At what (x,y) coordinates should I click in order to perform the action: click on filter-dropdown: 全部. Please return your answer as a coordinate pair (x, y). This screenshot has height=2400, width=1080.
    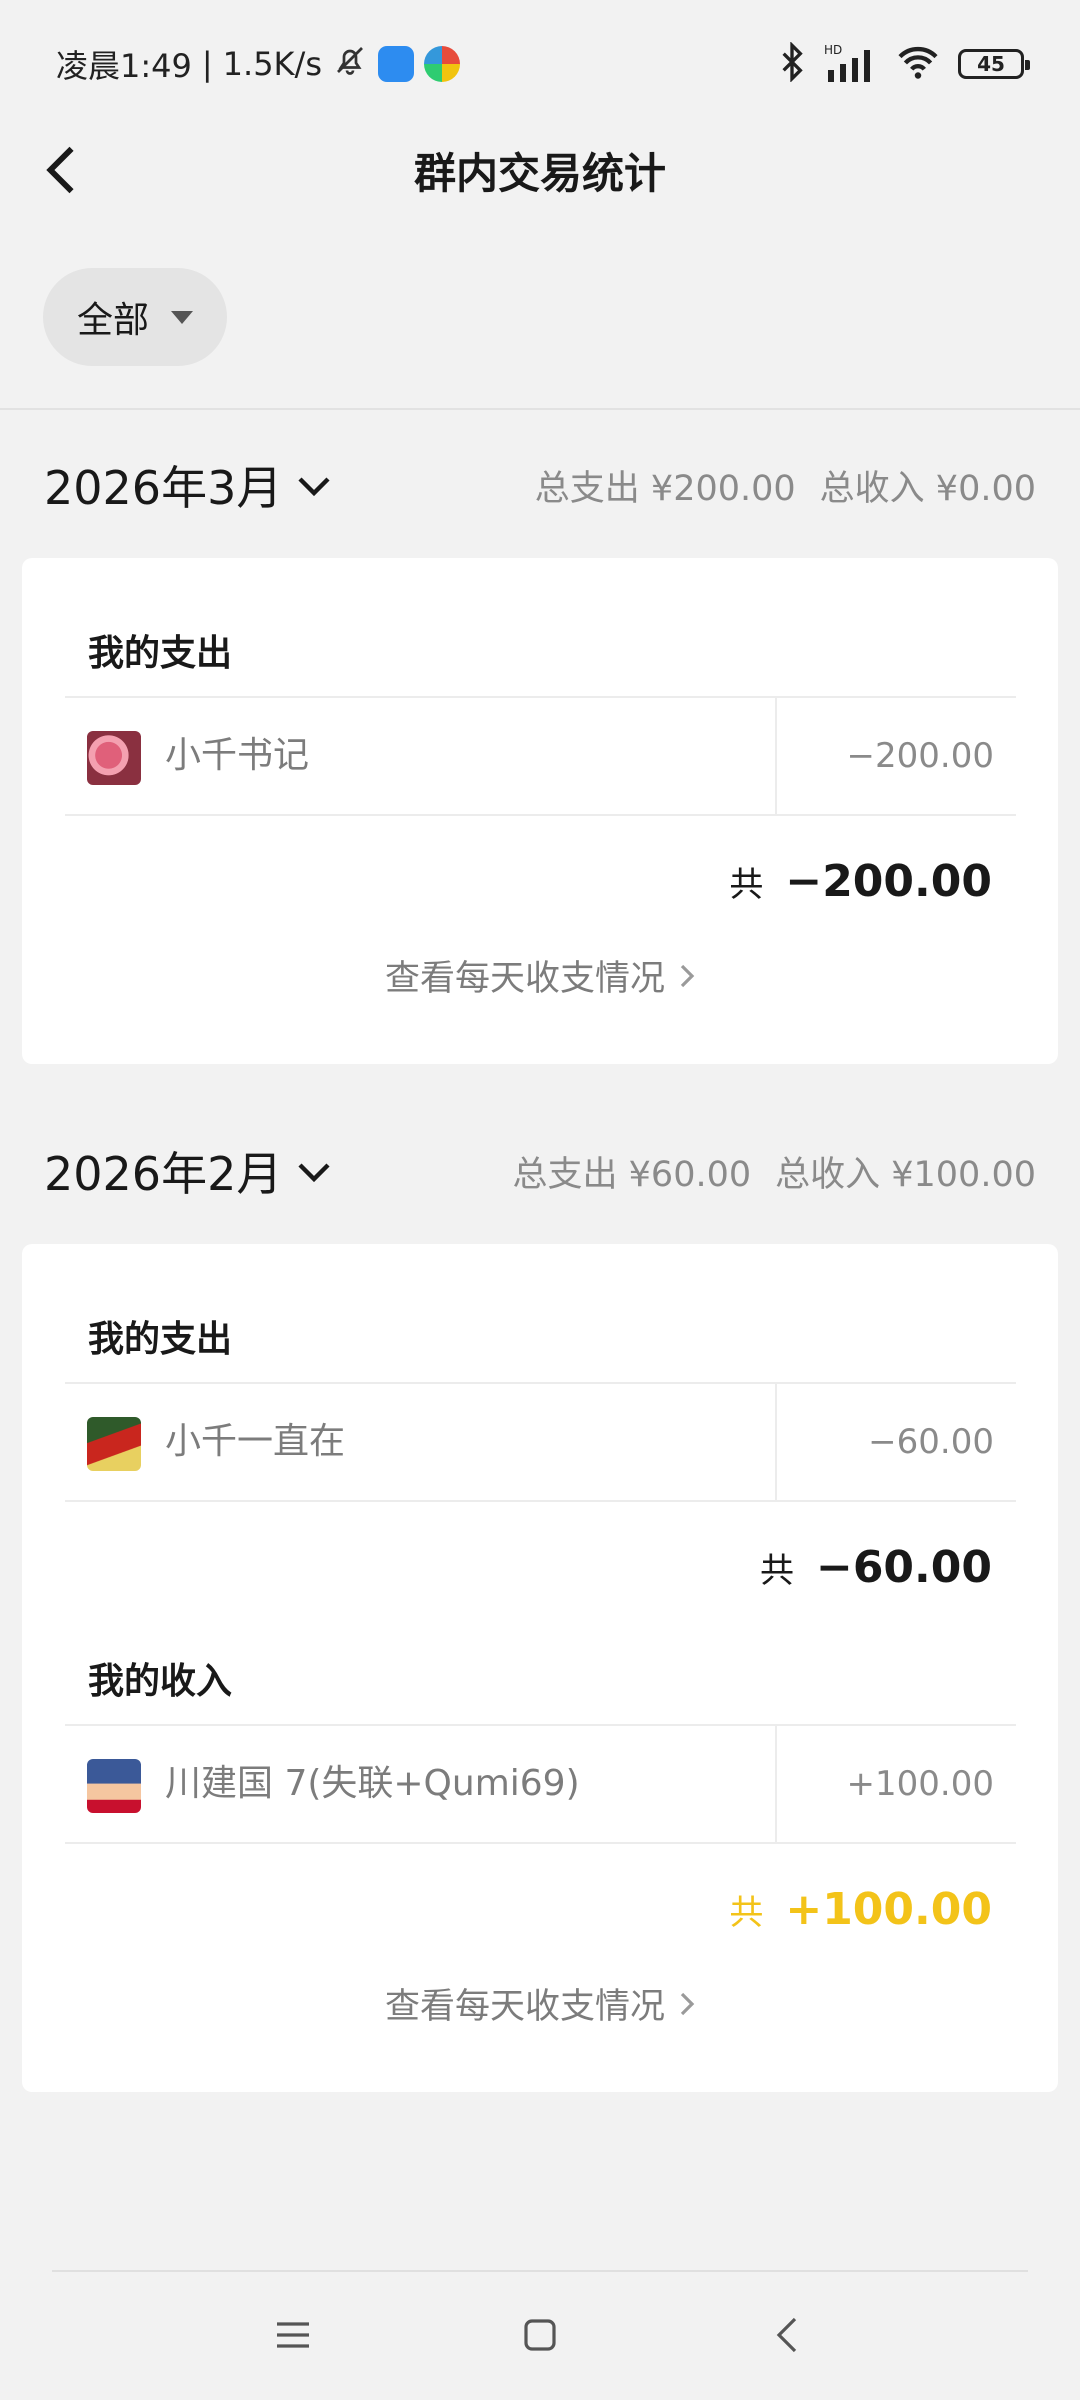
    Looking at the image, I should click on (135, 317).